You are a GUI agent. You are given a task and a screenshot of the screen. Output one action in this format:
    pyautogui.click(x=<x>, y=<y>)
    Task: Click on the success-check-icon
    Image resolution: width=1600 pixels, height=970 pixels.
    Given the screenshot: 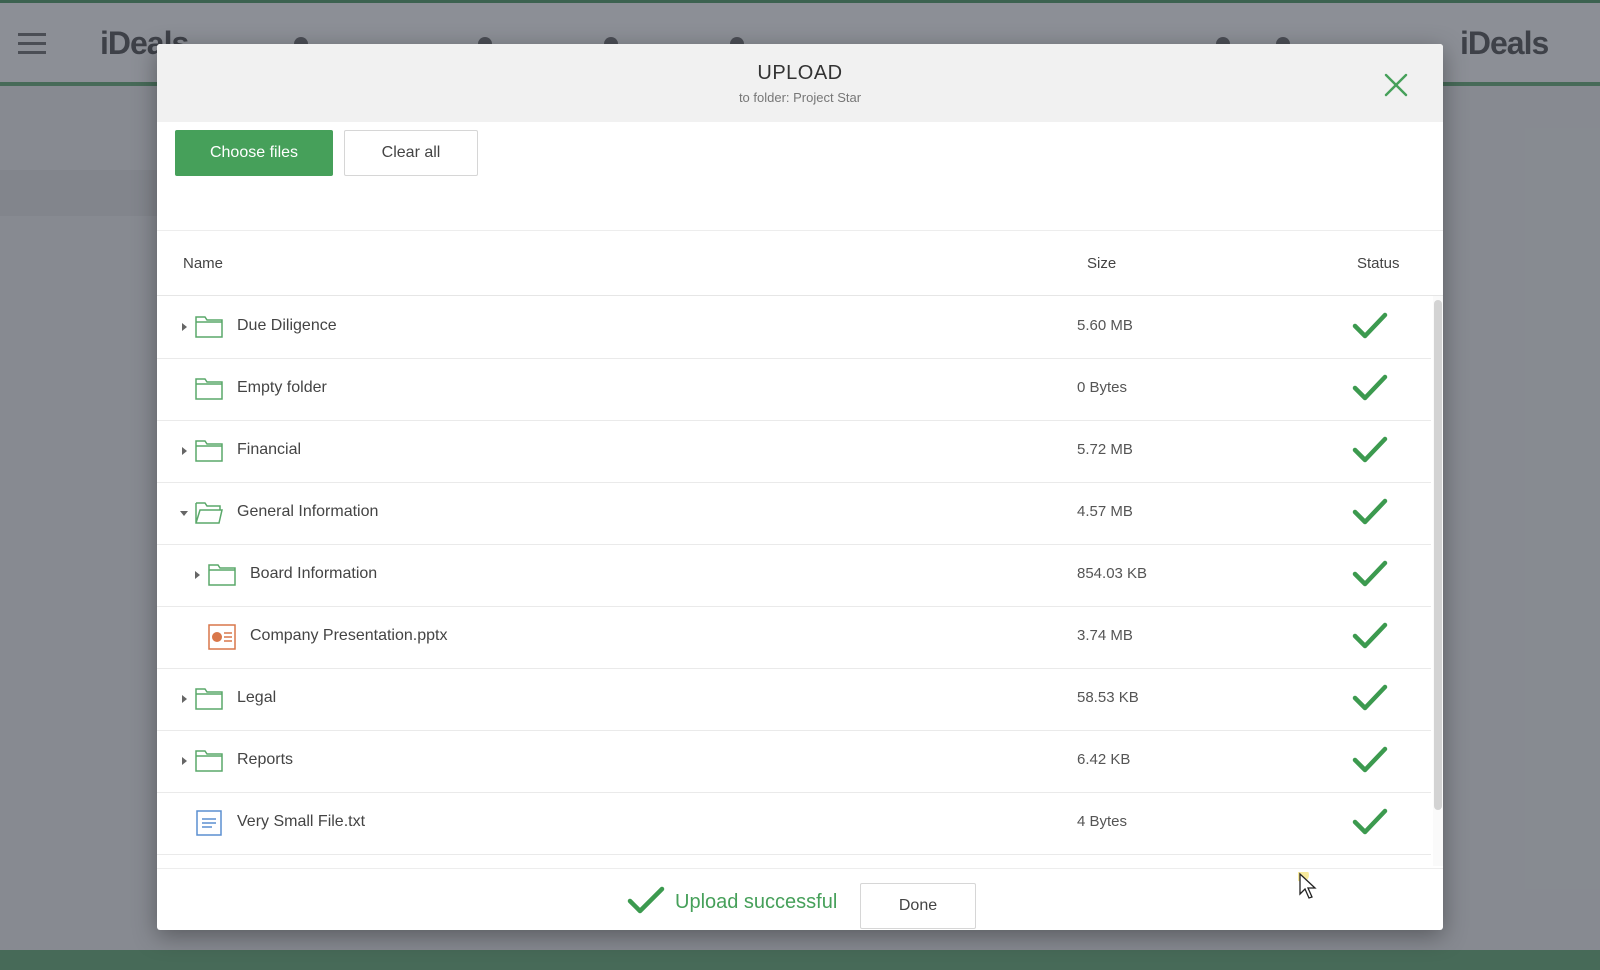 What is the action you would take?
    pyautogui.click(x=646, y=901)
    